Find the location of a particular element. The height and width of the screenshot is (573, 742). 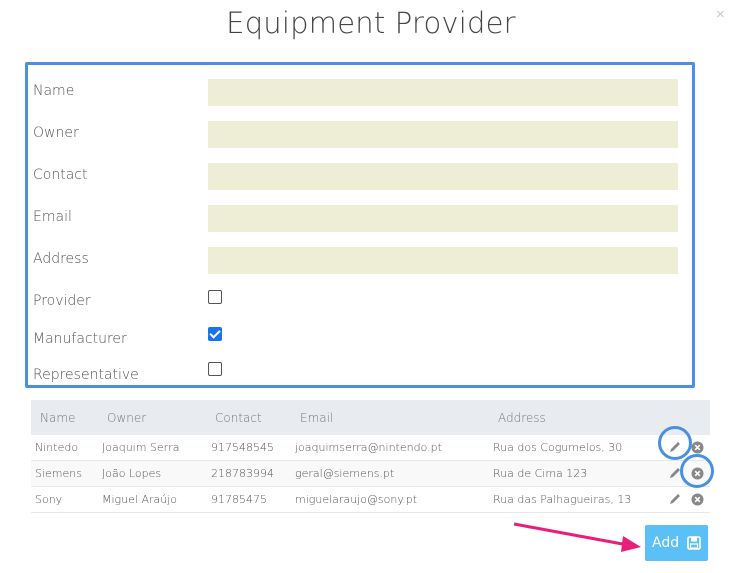

email-label: Email is located at coordinates (52, 217).